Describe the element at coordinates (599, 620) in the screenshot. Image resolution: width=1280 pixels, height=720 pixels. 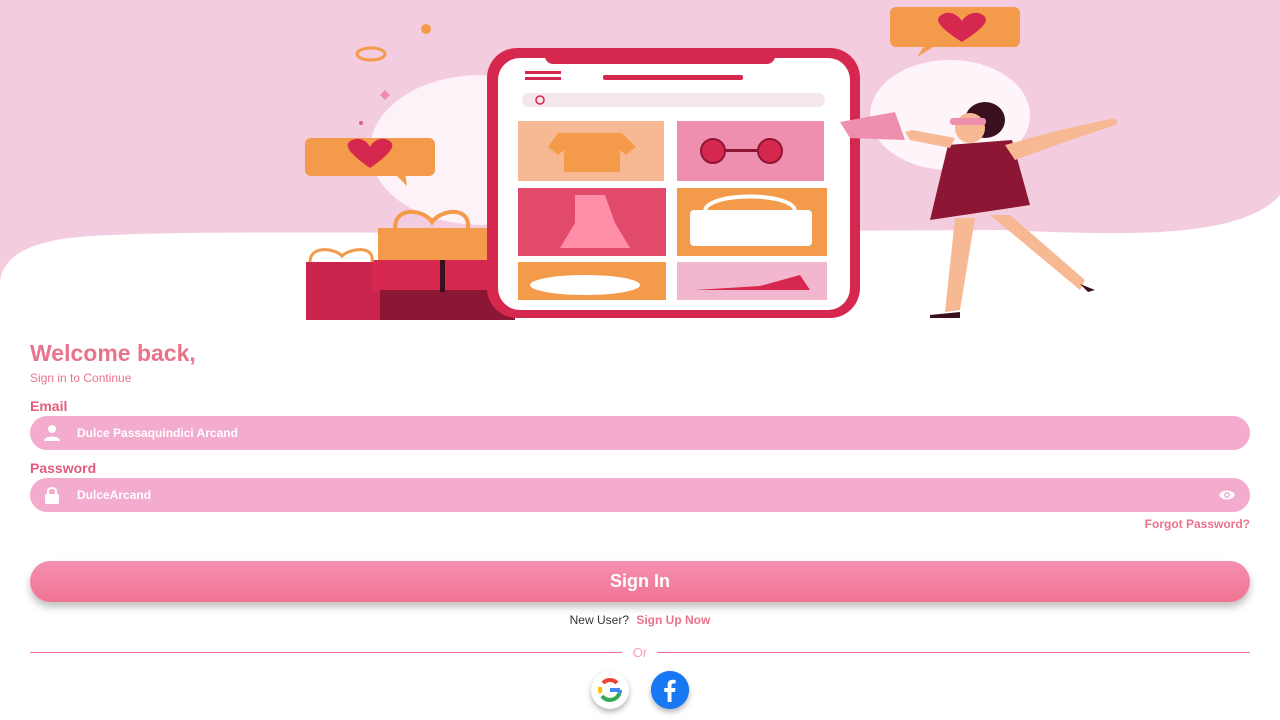
I see `new-user-text: New User?` at that location.